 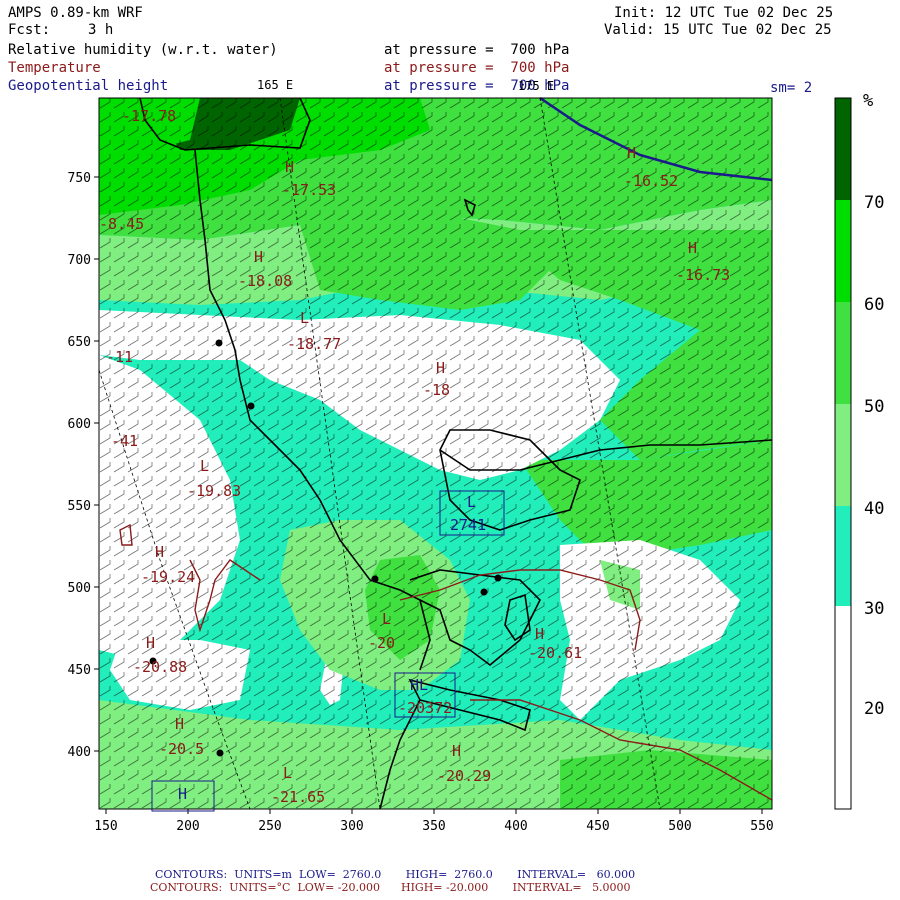 I want to click on x-tick-label: 350, so click(x=433, y=826).